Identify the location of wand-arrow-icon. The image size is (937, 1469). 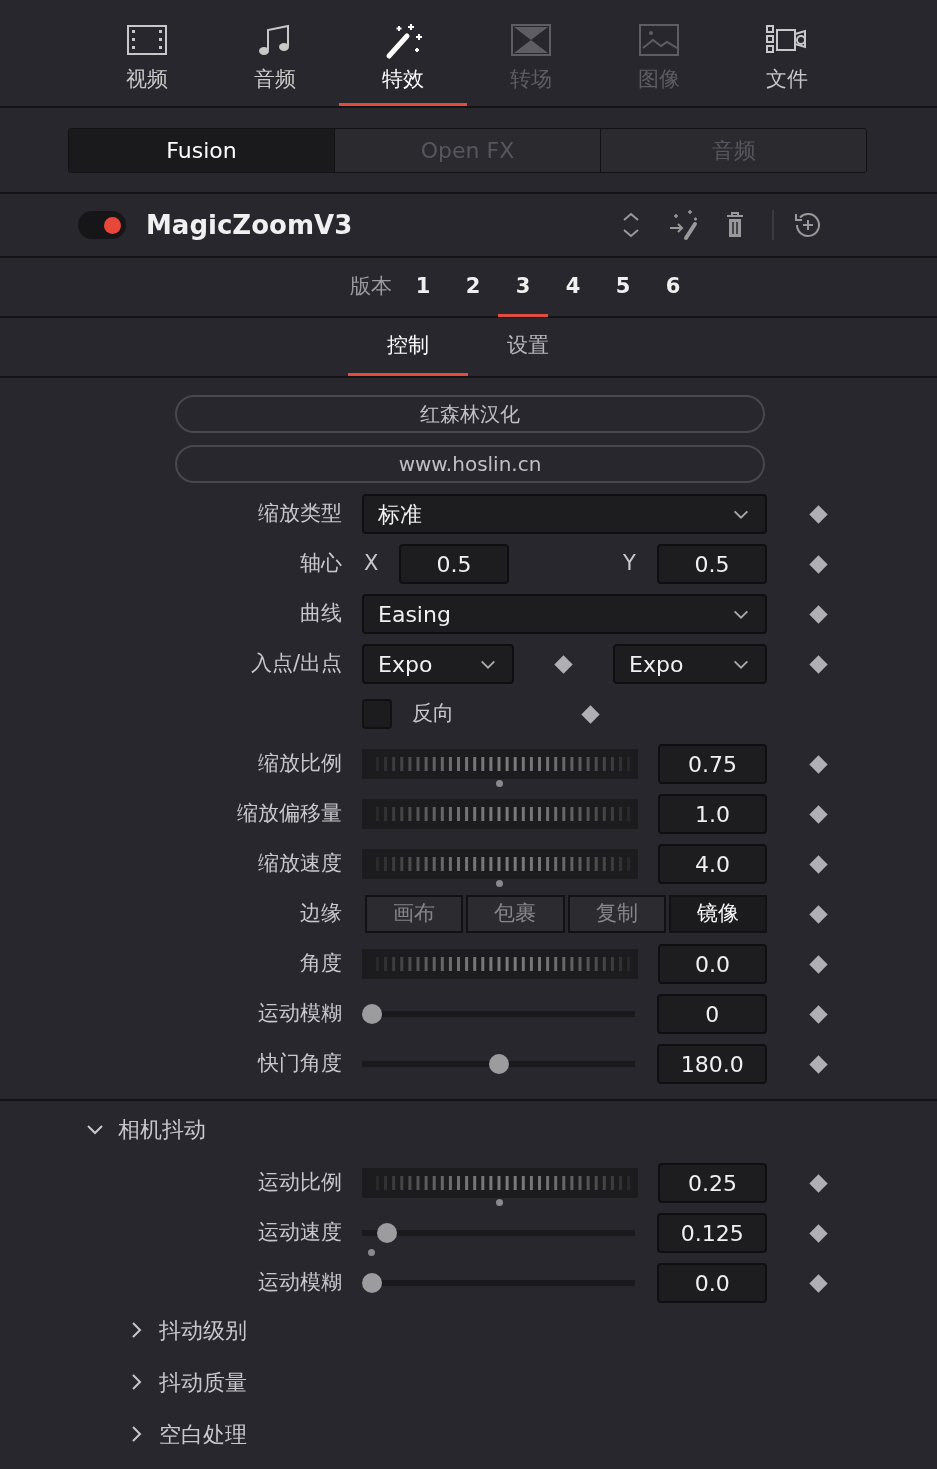
(683, 225).